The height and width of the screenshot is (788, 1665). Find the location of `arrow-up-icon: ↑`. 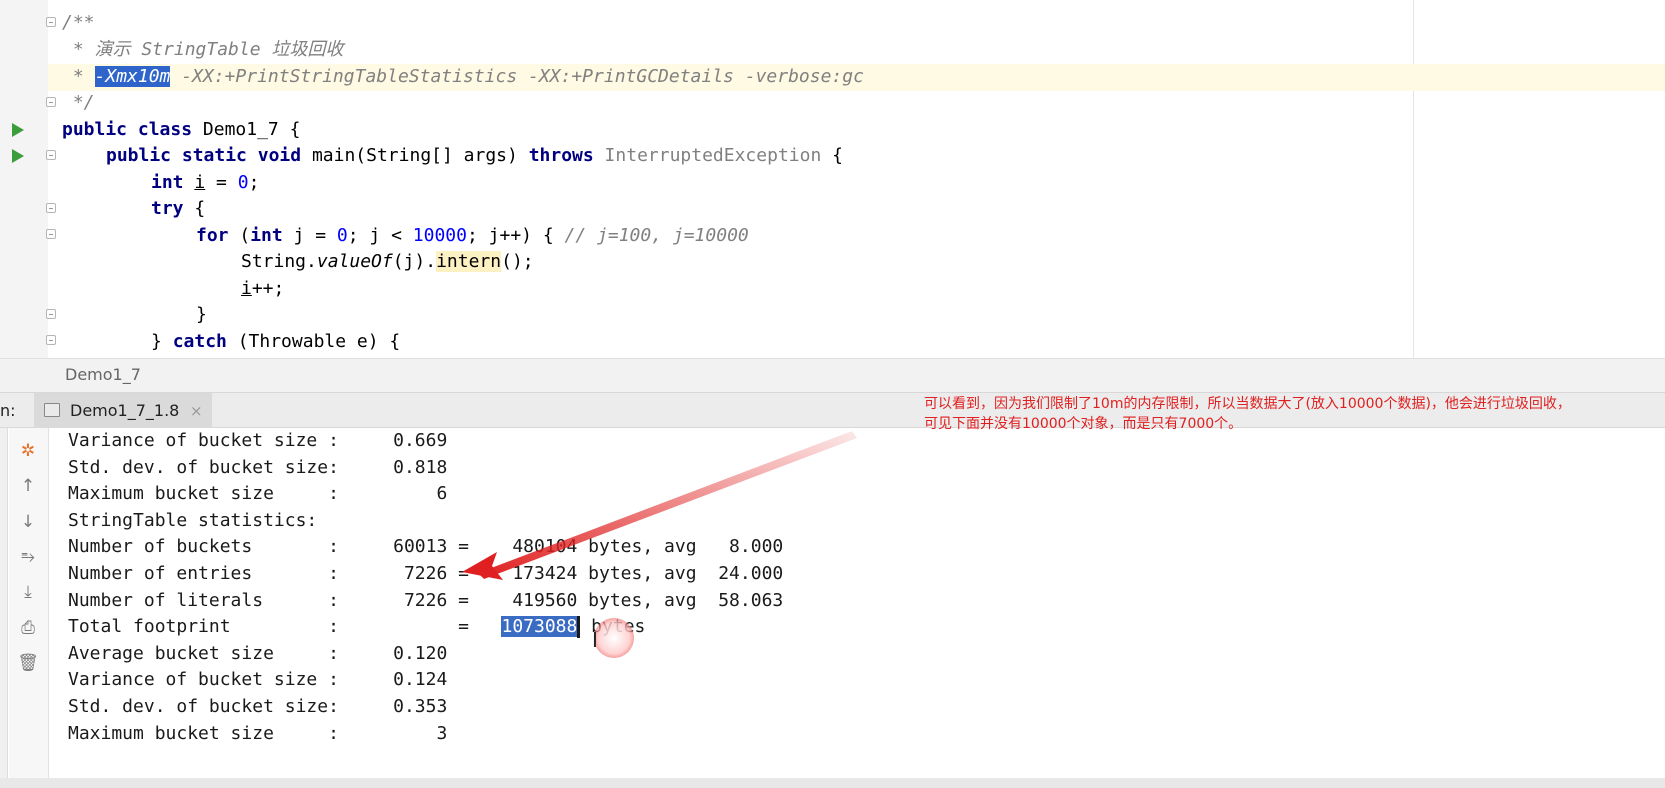

arrow-up-icon: ↑ is located at coordinates (28, 486).